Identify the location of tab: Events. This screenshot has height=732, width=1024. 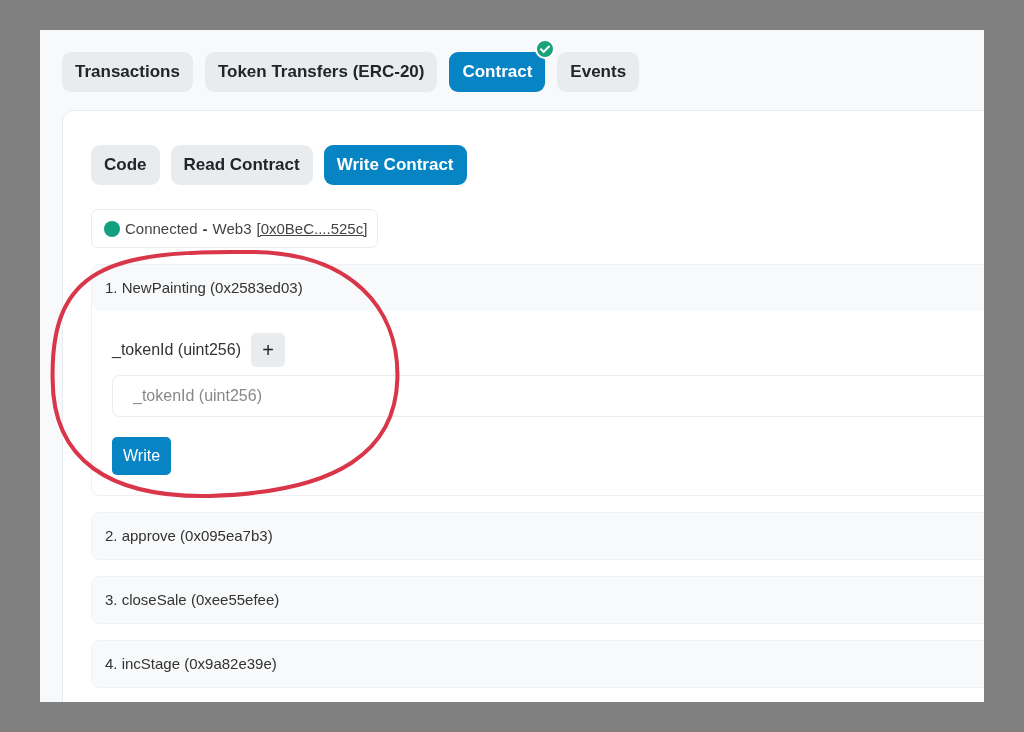
(598, 72).